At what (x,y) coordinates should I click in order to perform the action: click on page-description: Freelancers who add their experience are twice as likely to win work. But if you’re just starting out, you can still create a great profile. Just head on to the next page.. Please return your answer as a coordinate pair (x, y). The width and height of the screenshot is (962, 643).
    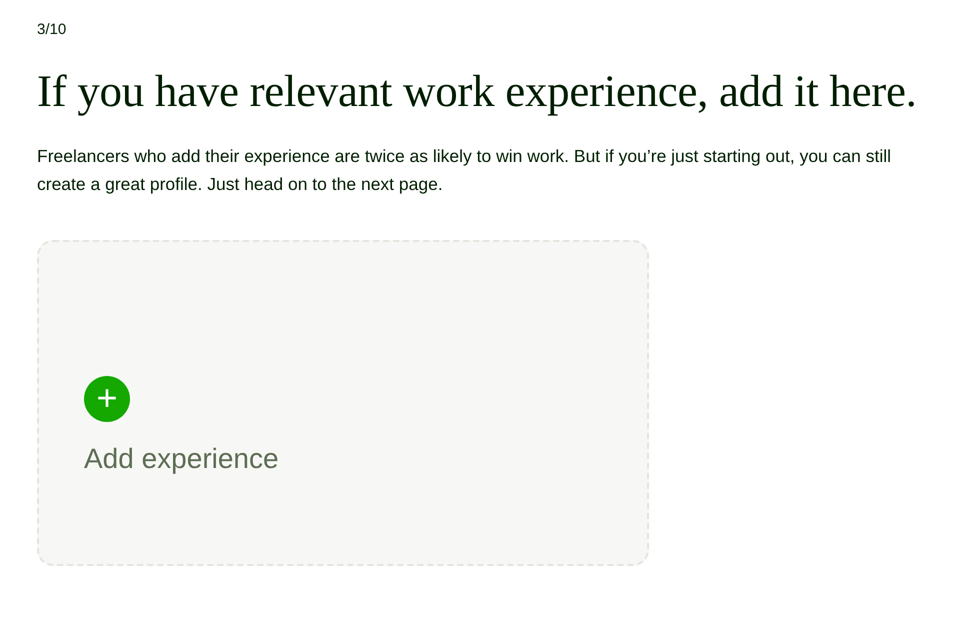
    Looking at the image, I should click on (464, 170).